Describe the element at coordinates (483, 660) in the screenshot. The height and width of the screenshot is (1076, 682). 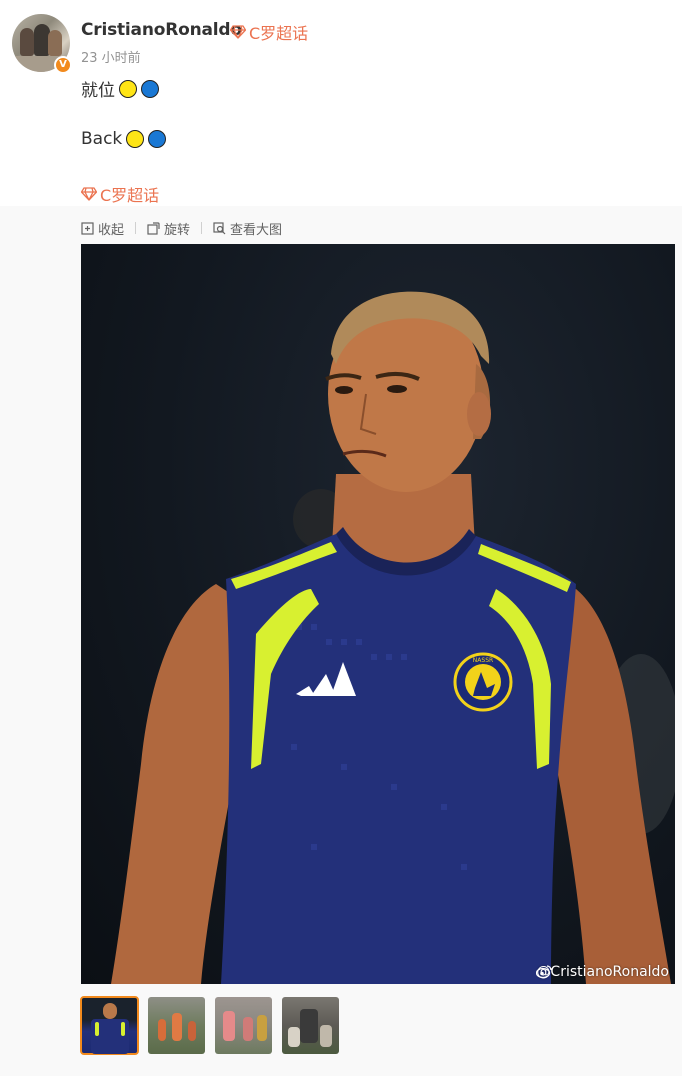
I see `badge-text: NASSR` at that location.